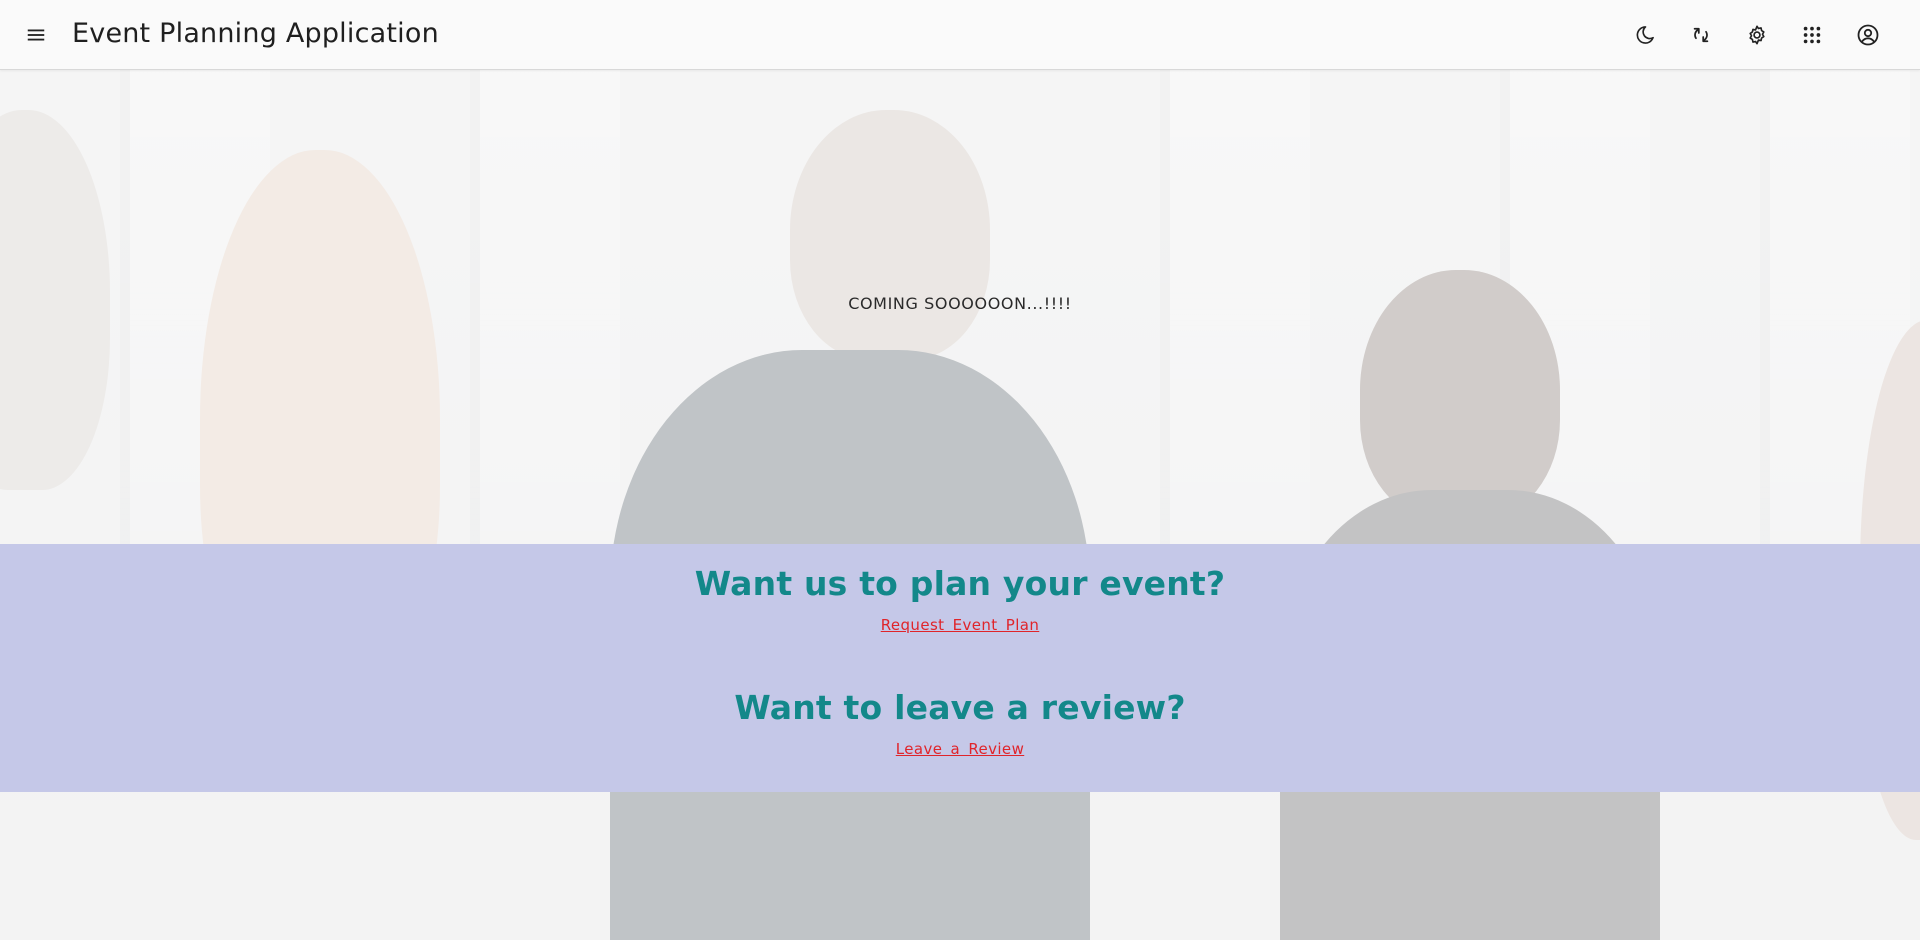 The image size is (1920, 940). I want to click on refresh-icon, so click(1701, 35).